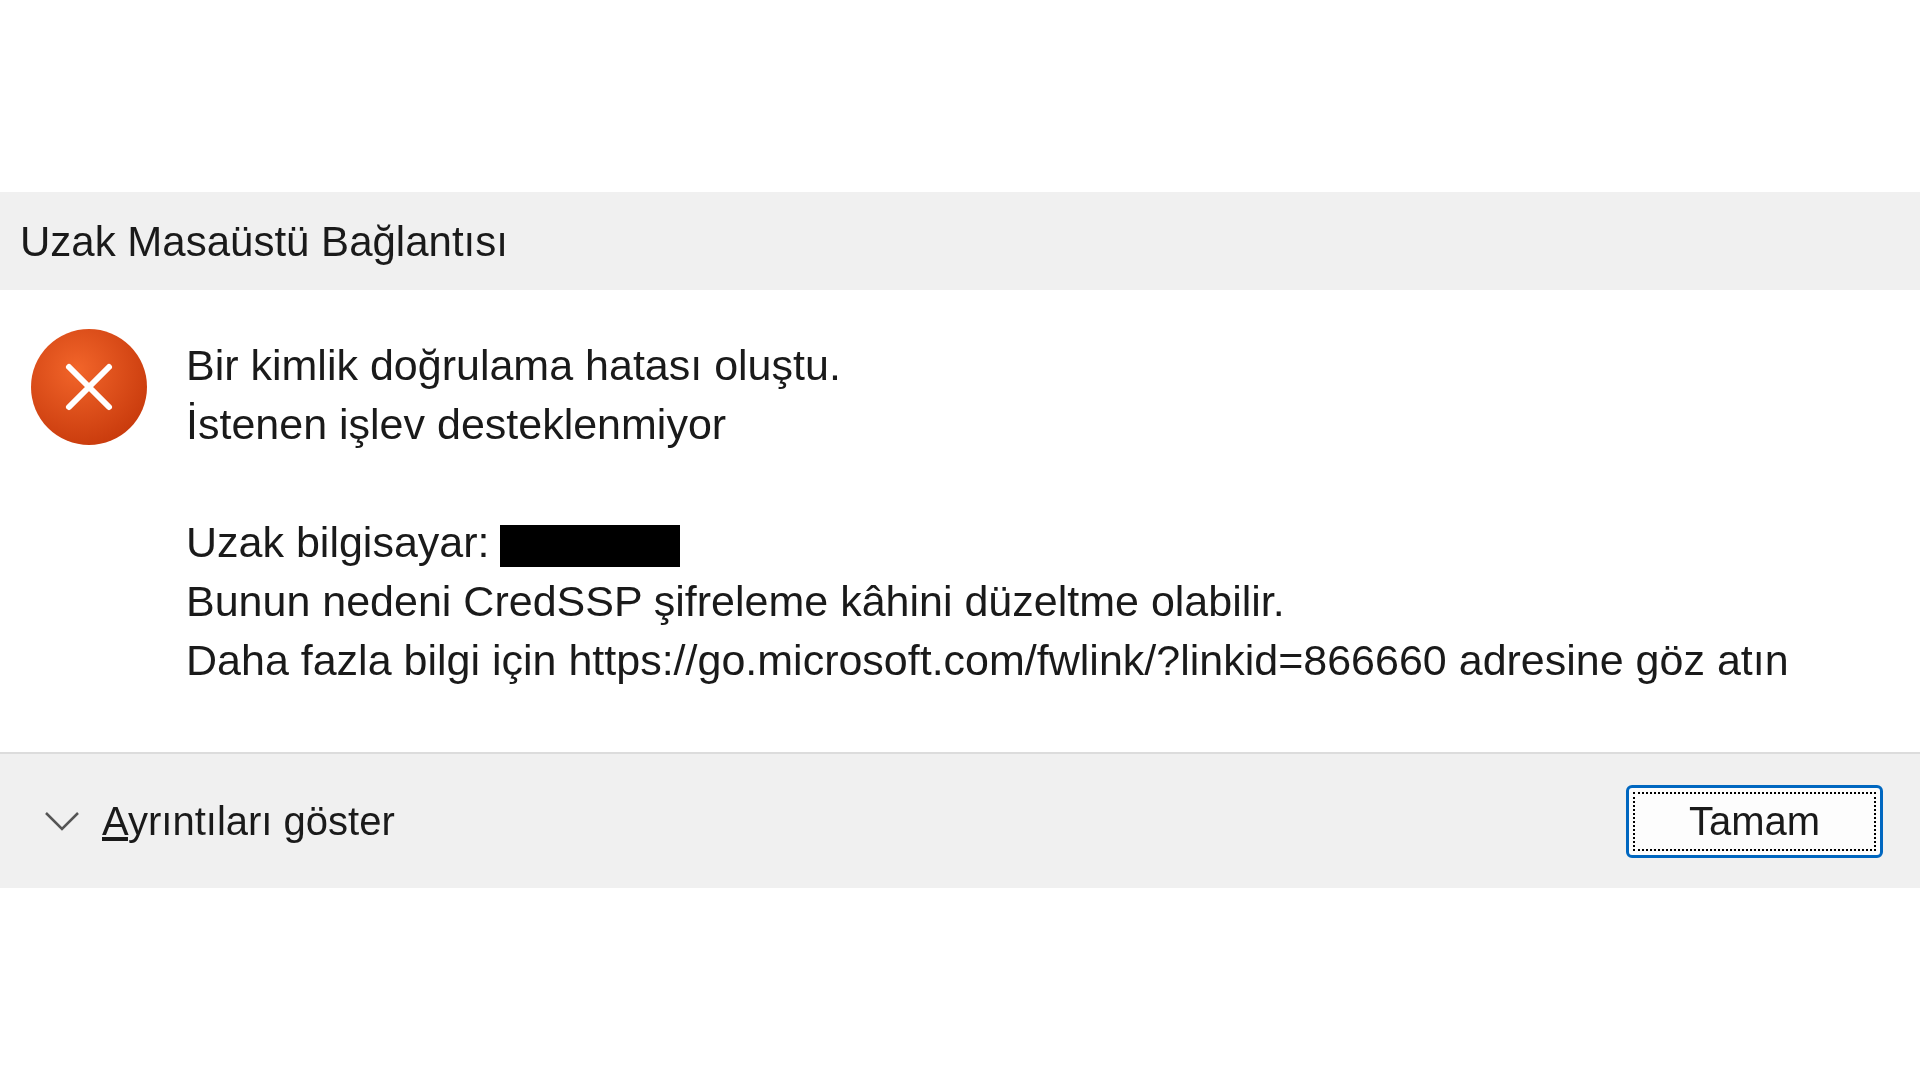  Describe the element at coordinates (89, 387) in the screenshot. I see `error-icon` at that location.